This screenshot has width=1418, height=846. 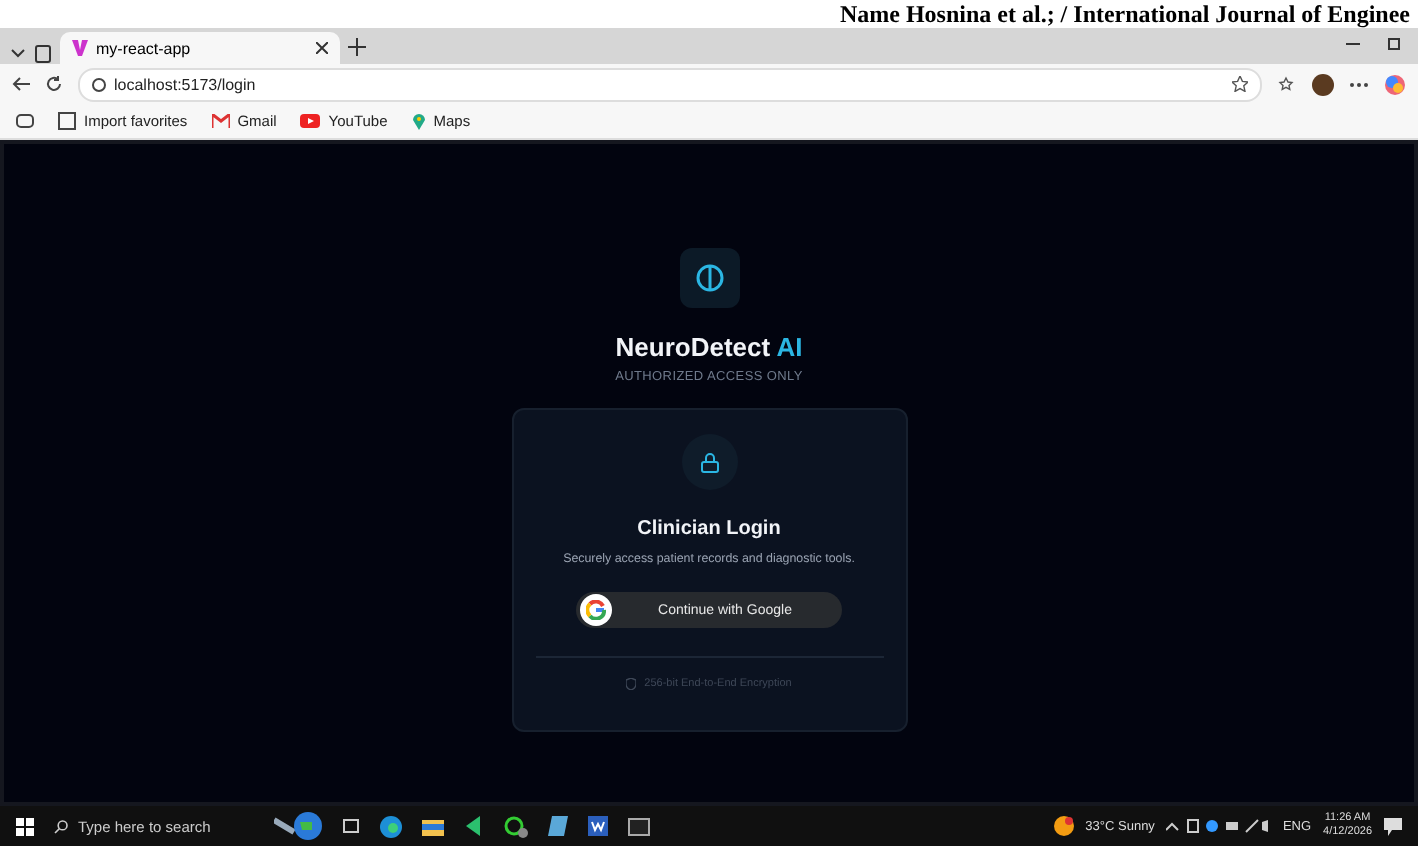 What do you see at coordinates (1359, 84) in the screenshot?
I see `more-icon` at bounding box center [1359, 84].